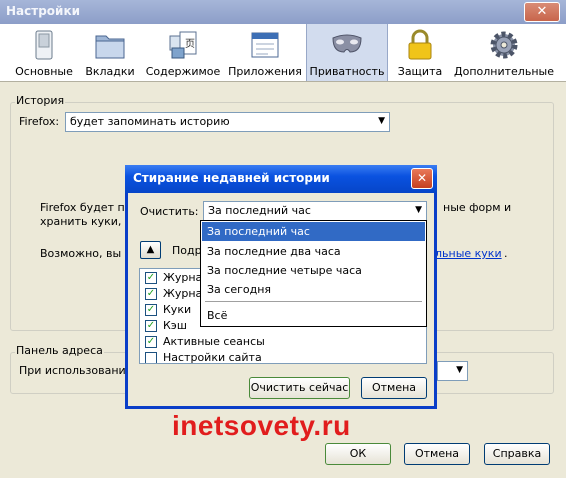 Image resolution: width=566 pixels, height=478 pixels. I want to click on option-last-two-hours: За последние два часа, so click(313, 251).